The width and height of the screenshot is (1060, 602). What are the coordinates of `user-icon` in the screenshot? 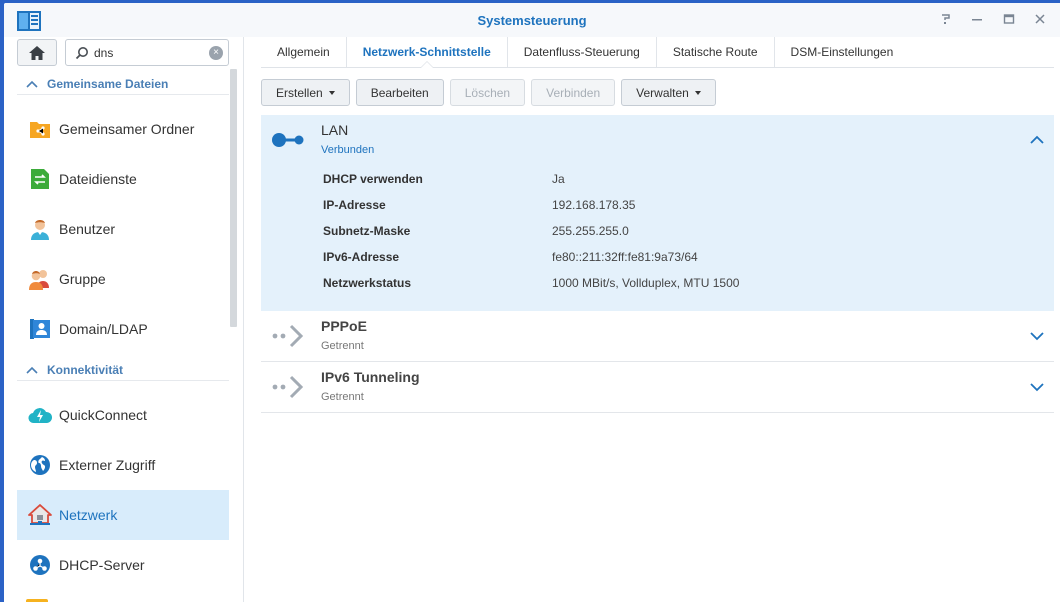 It's located at (40, 229).